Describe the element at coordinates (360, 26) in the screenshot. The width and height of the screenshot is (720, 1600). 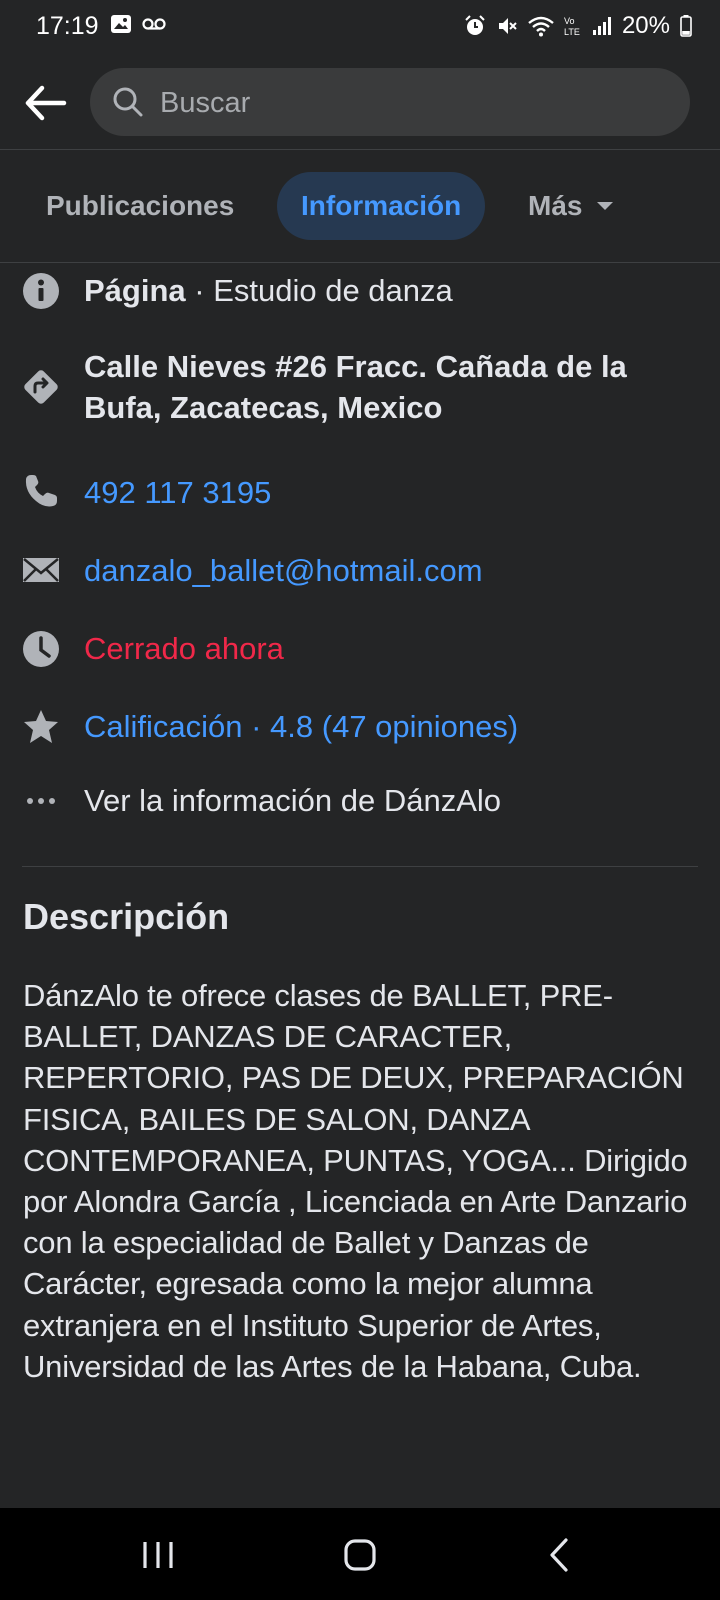
I see `status-bar: 17:19 Vo LTE 20%` at that location.